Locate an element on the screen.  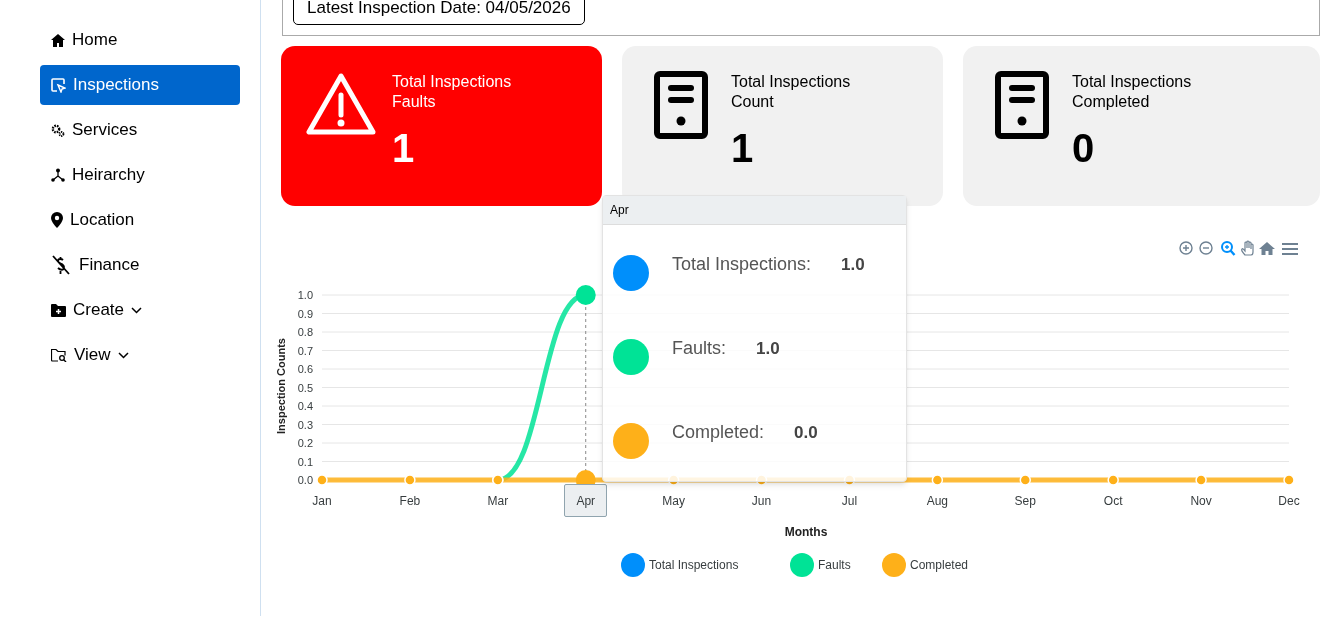
x-tick-label: Feb is located at coordinates (410, 501).